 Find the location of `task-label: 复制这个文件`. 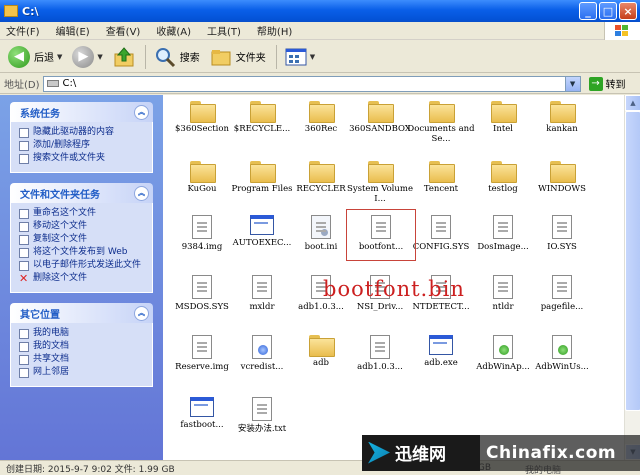

task-label: 复制这个文件 is located at coordinates (60, 239).